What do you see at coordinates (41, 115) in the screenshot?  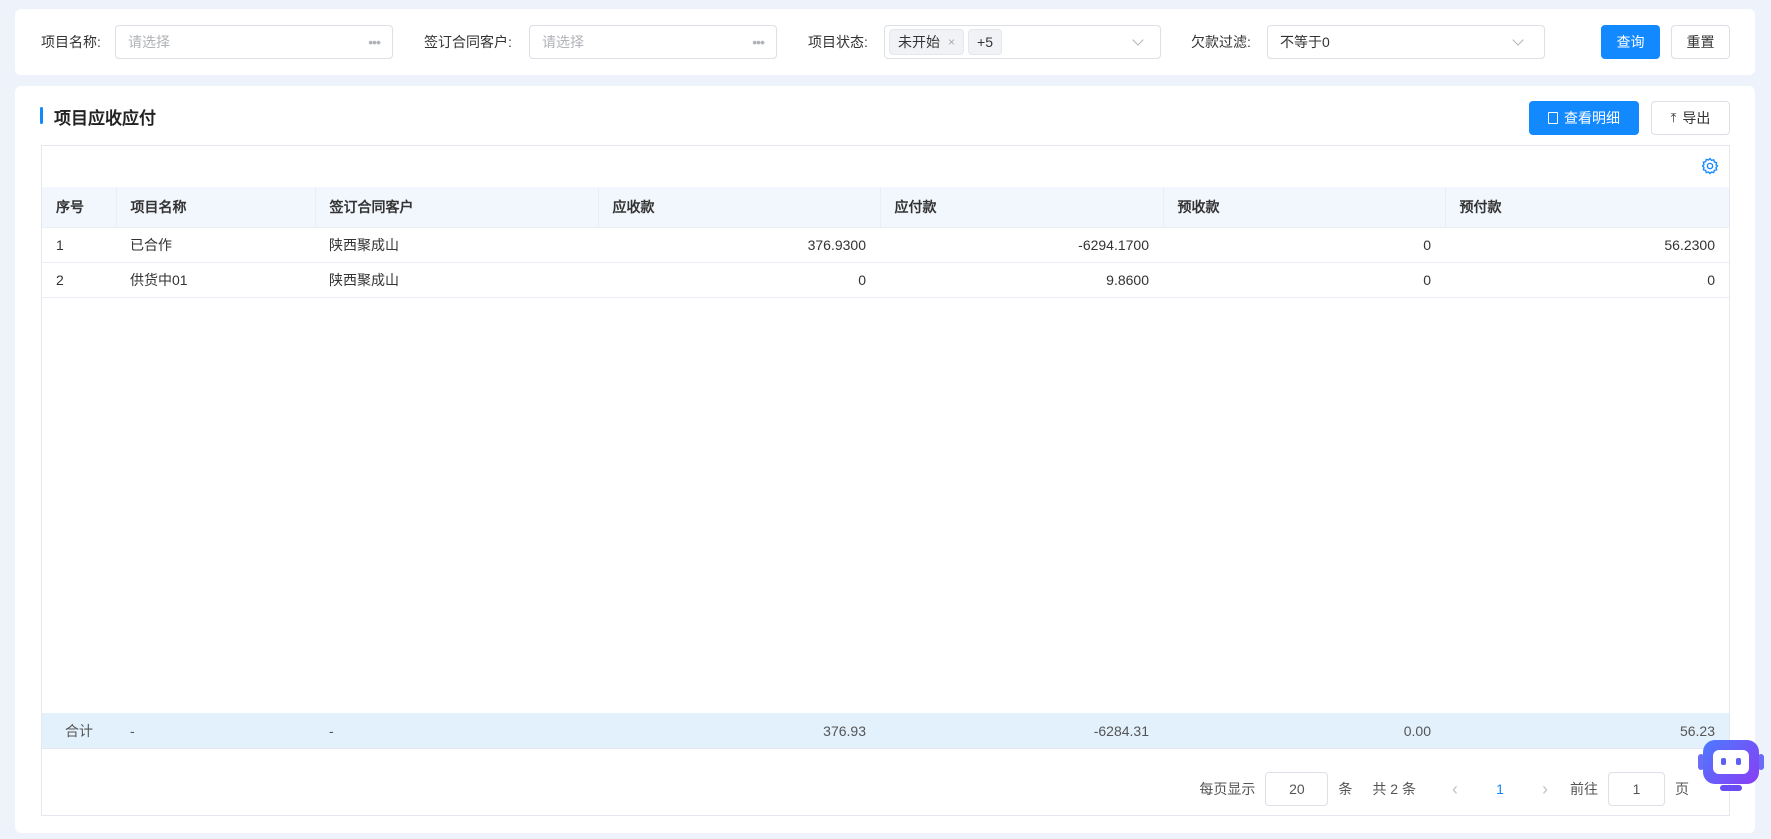 I see `title-accent-bar` at bounding box center [41, 115].